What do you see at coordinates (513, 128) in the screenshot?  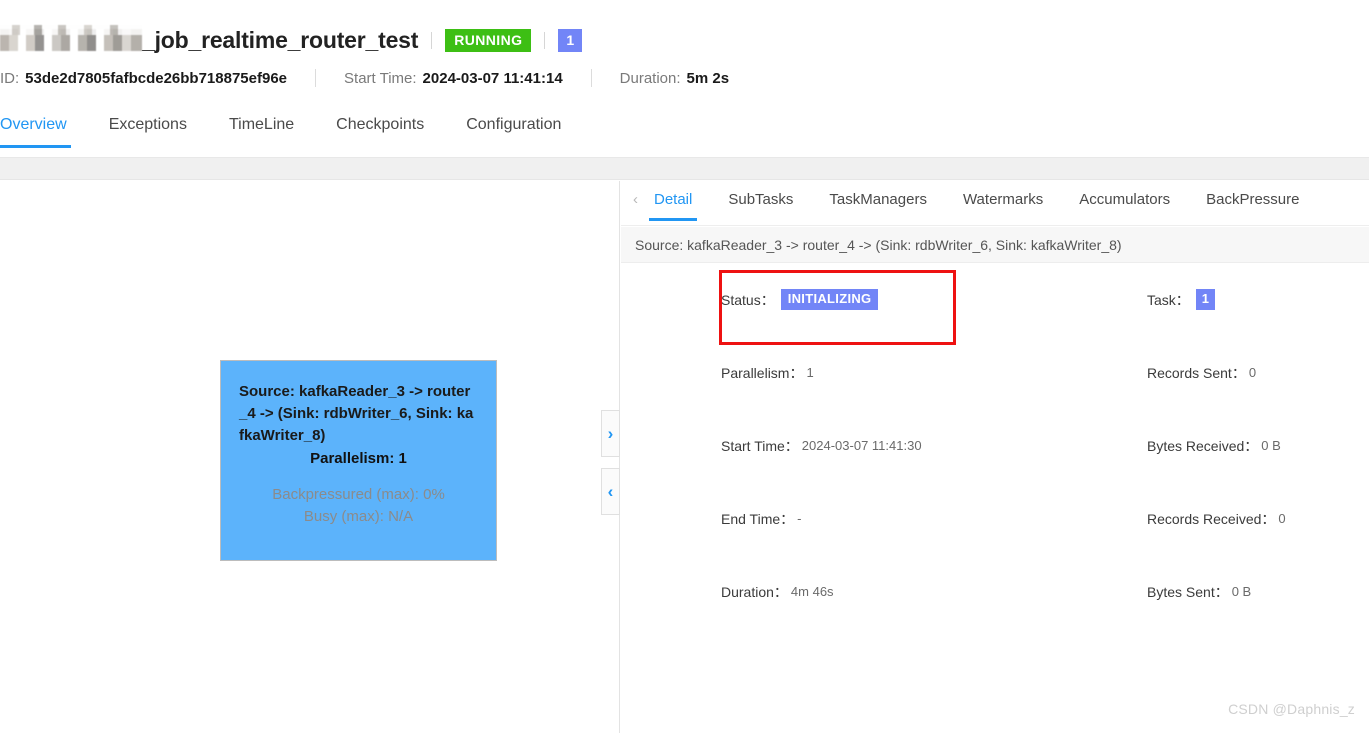 I see `tab-configuration: Configuration` at bounding box center [513, 128].